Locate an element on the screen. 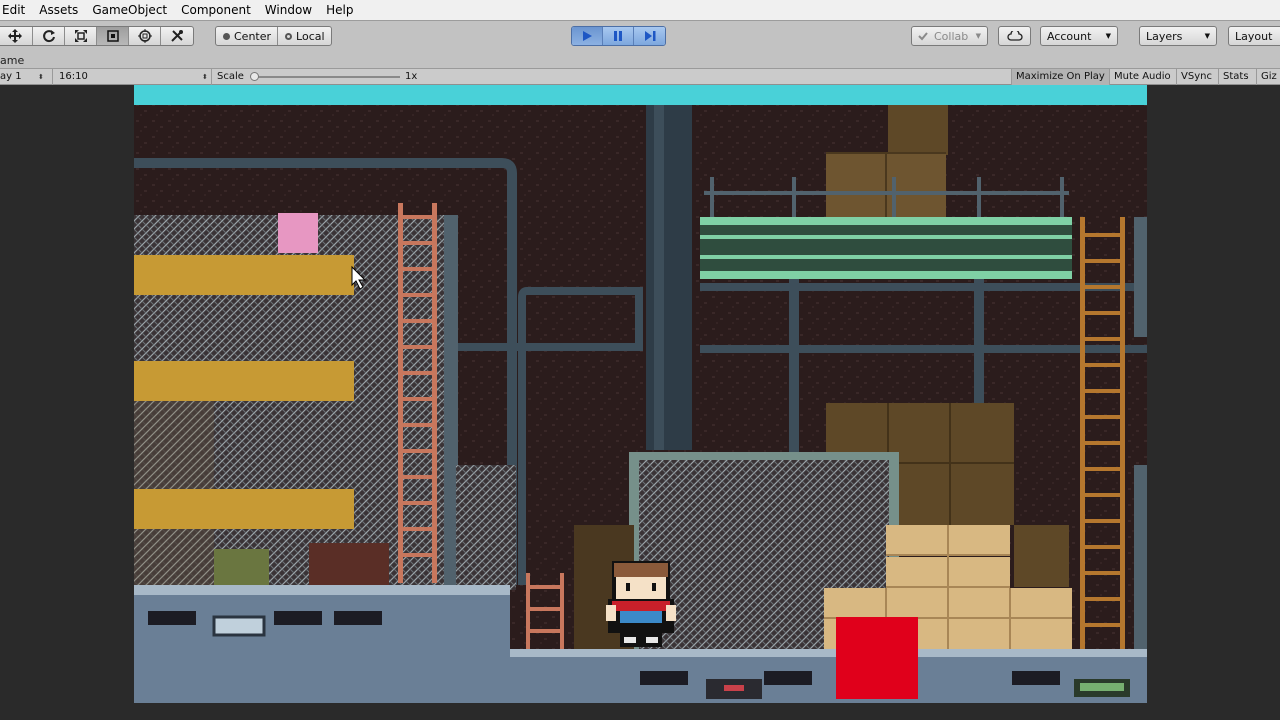  floor-left is located at coordinates (322, 644).